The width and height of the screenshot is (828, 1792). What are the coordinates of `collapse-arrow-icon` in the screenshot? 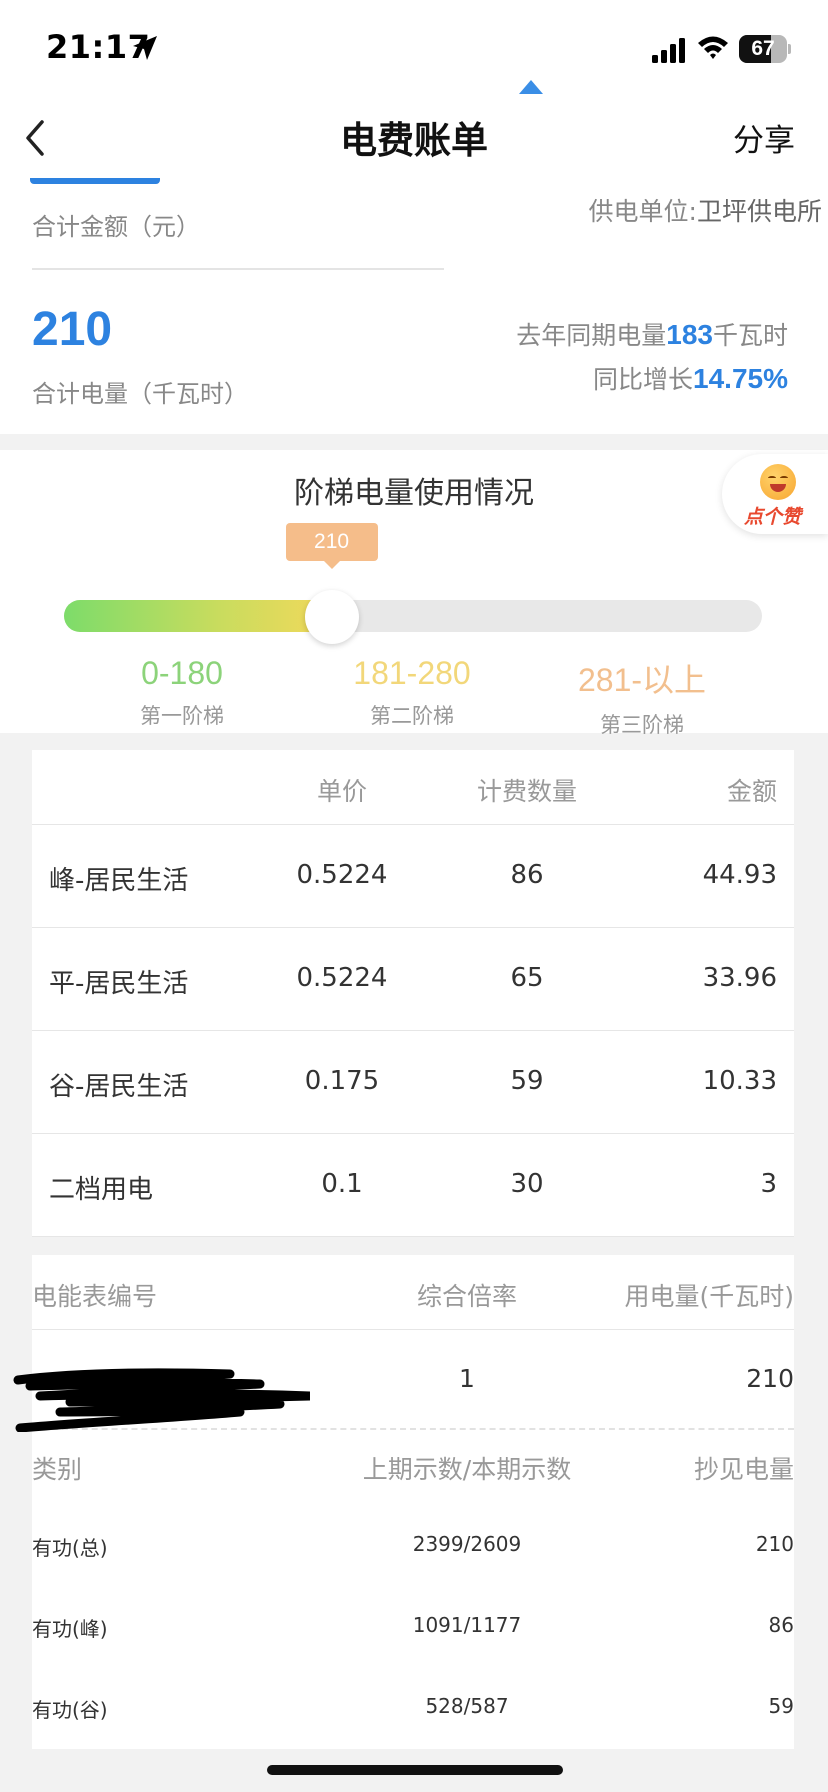 It's located at (531, 87).